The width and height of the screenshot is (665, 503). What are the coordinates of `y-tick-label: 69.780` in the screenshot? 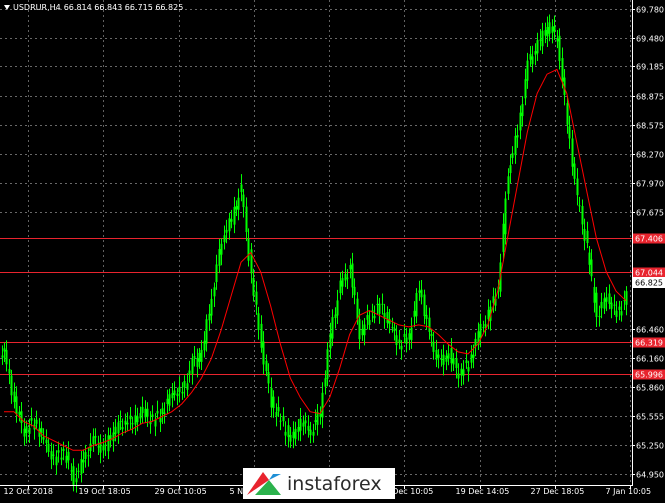 It's located at (650, 10).